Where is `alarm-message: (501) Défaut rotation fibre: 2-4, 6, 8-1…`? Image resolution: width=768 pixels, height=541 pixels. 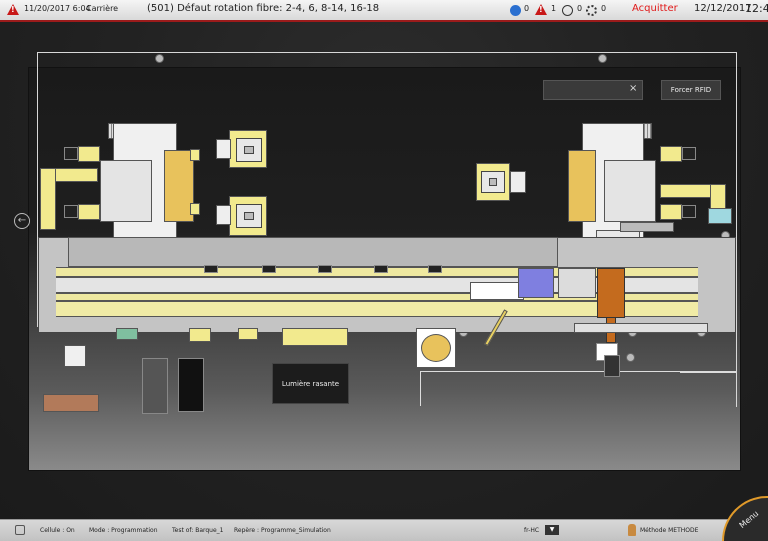
alarm-message: (501) Défaut rotation fibre: 2-4, 6, 8-1… is located at coordinates (263, 8).